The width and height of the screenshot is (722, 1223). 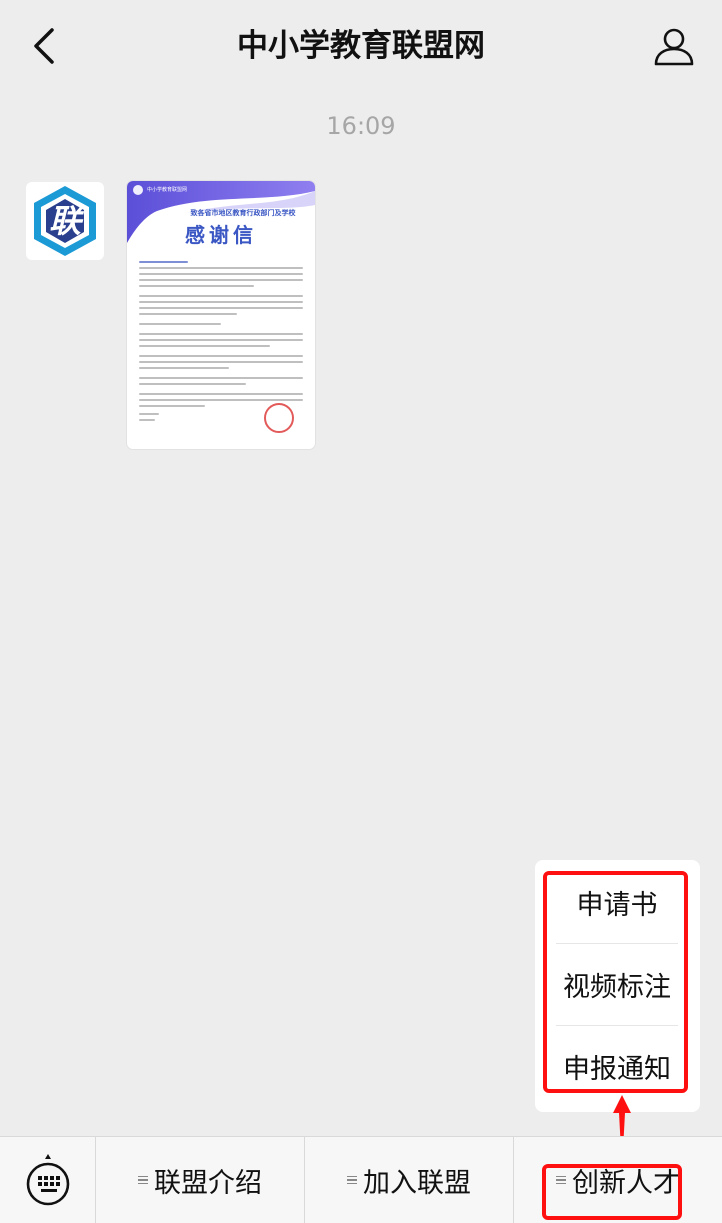 I want to click on document-title: 感谢信, so click(x=221, y=235).